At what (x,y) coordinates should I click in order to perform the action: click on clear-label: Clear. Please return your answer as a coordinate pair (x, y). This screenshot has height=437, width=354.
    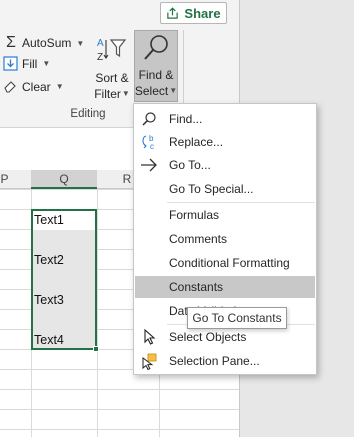
    Looking at the image, I should click on (36, 86).